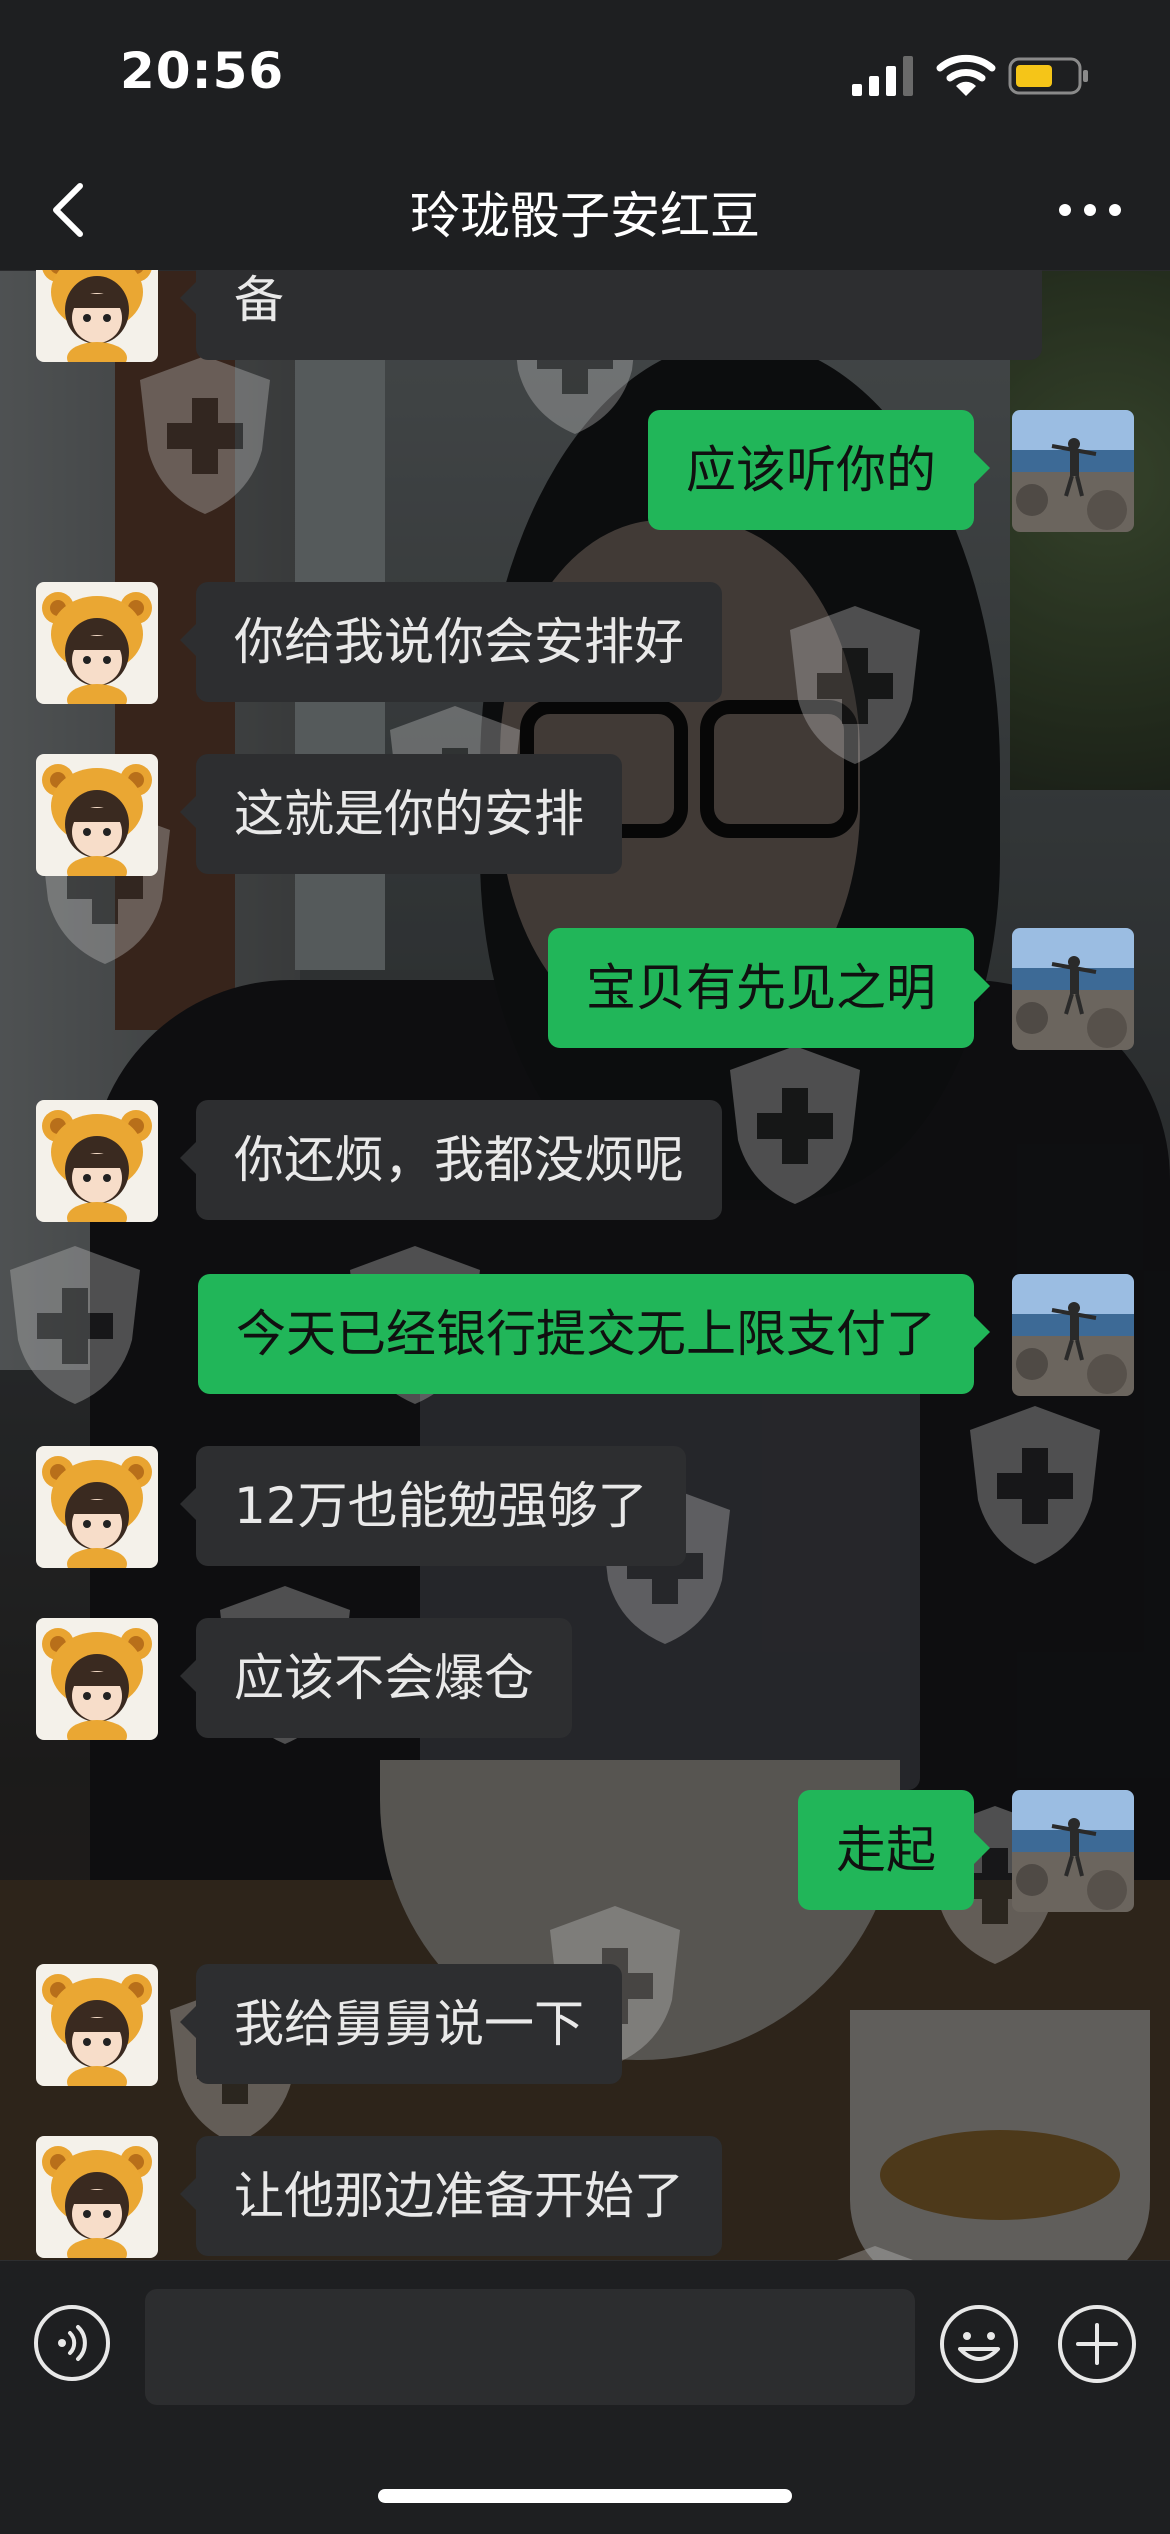  What do you see at coordinates (451, 1160) in the screenshot?
I see `message-bubble: 你还烦，我都没烦呢` at bounding box center [451, 1160].